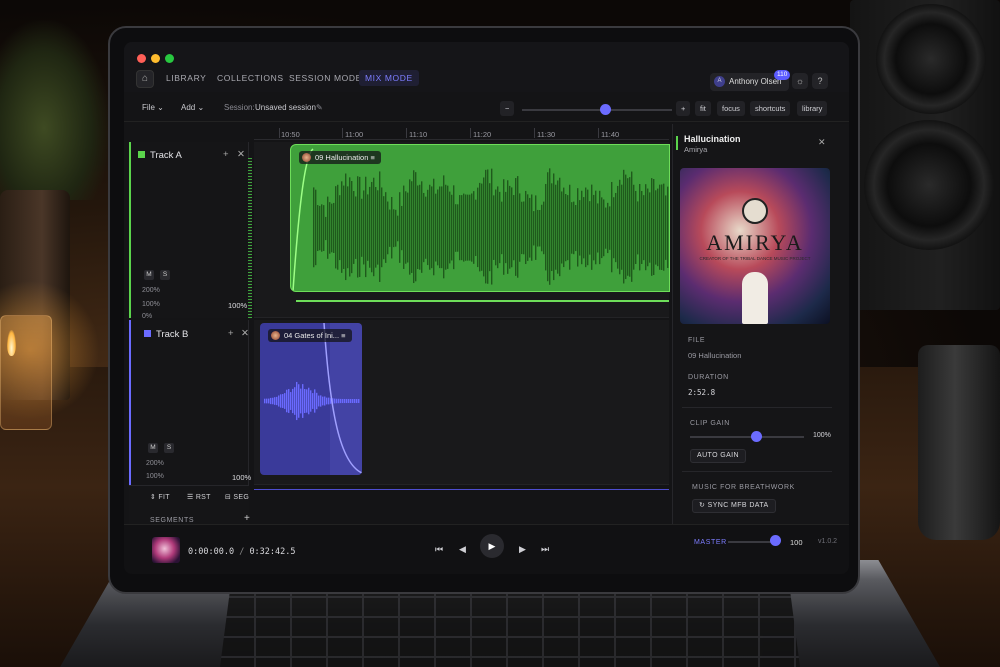 This screenshot has height=667, width=1000. What do you see at coordinates (708, 377) in the screenshot?
I see `duration-label: DURATION` at bounding box center [708, 377].